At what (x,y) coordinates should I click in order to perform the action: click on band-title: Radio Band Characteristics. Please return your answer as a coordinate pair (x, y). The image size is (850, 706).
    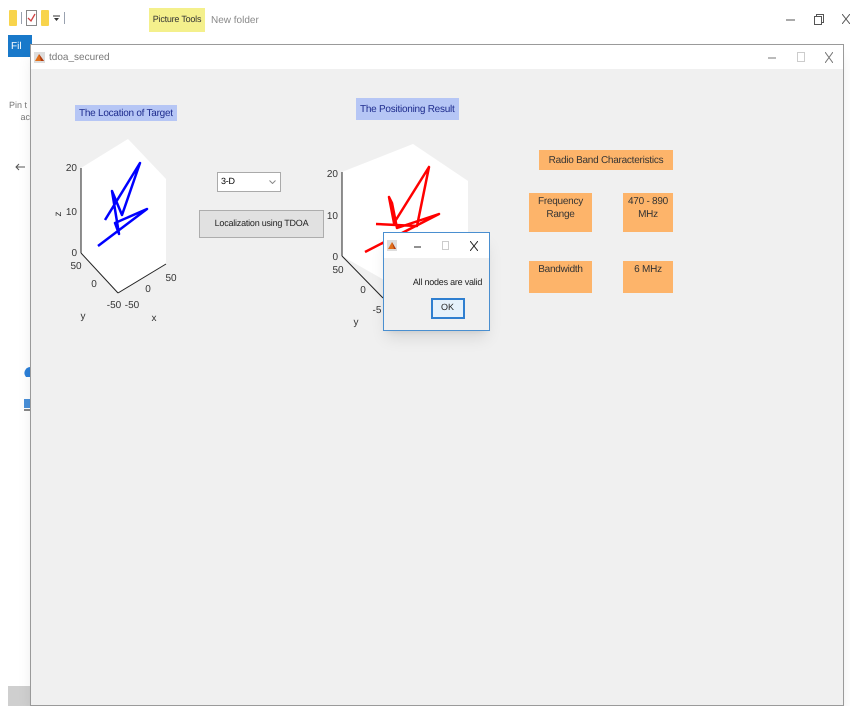
    Looking at the image, I should click on (606, 160).